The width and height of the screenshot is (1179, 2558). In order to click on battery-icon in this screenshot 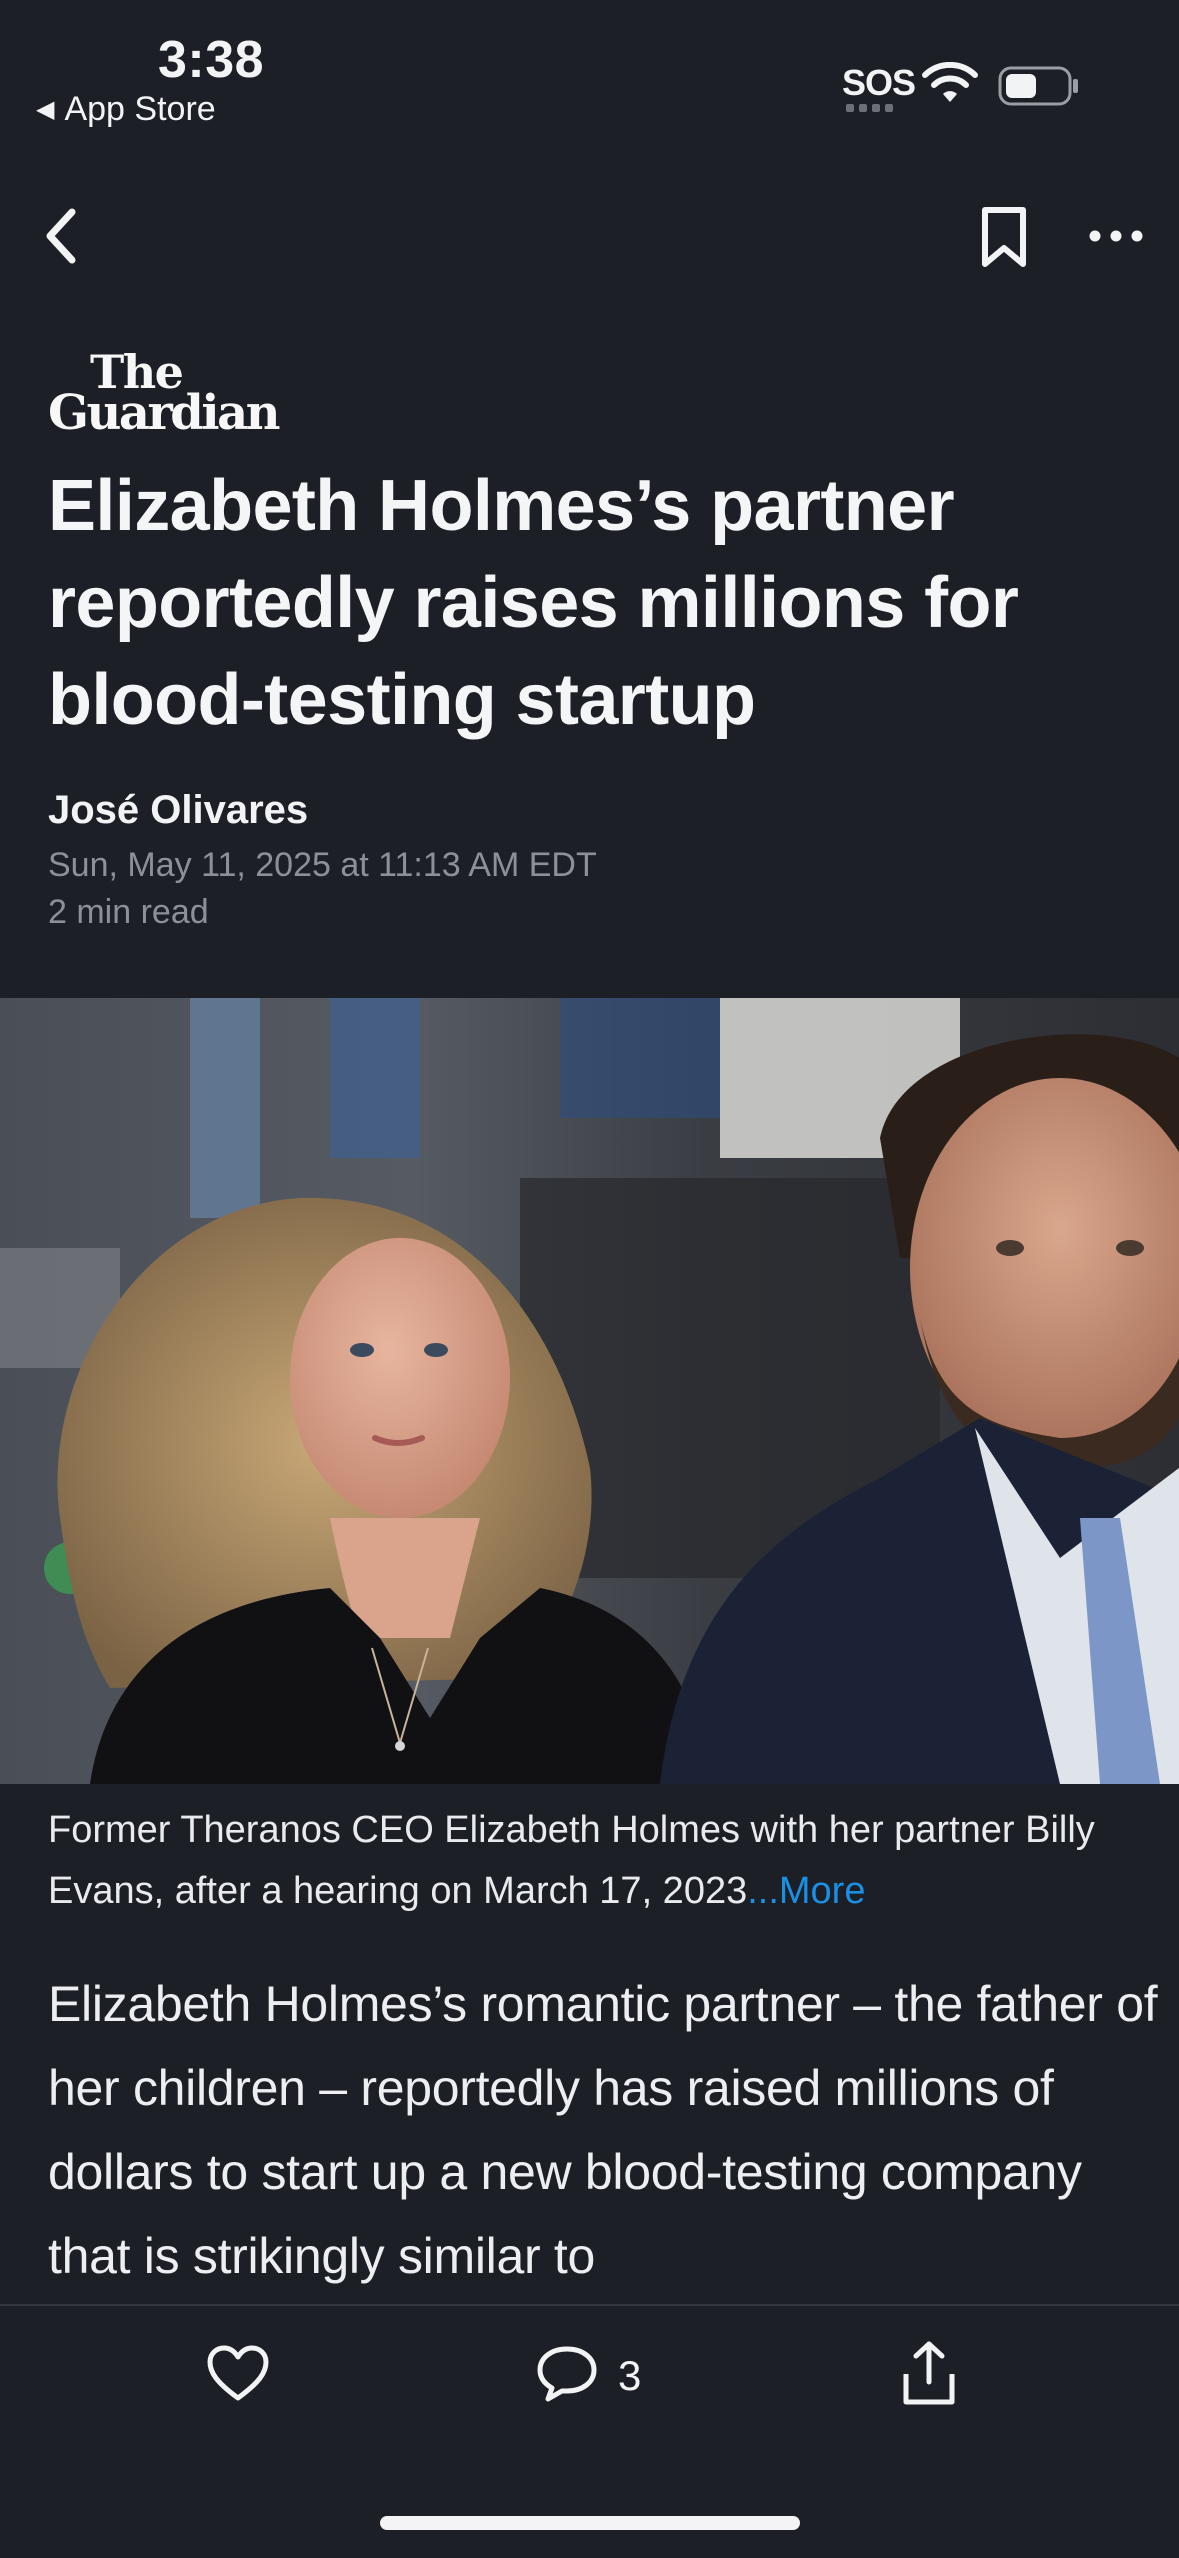, I will do `click(1038, 86)`.